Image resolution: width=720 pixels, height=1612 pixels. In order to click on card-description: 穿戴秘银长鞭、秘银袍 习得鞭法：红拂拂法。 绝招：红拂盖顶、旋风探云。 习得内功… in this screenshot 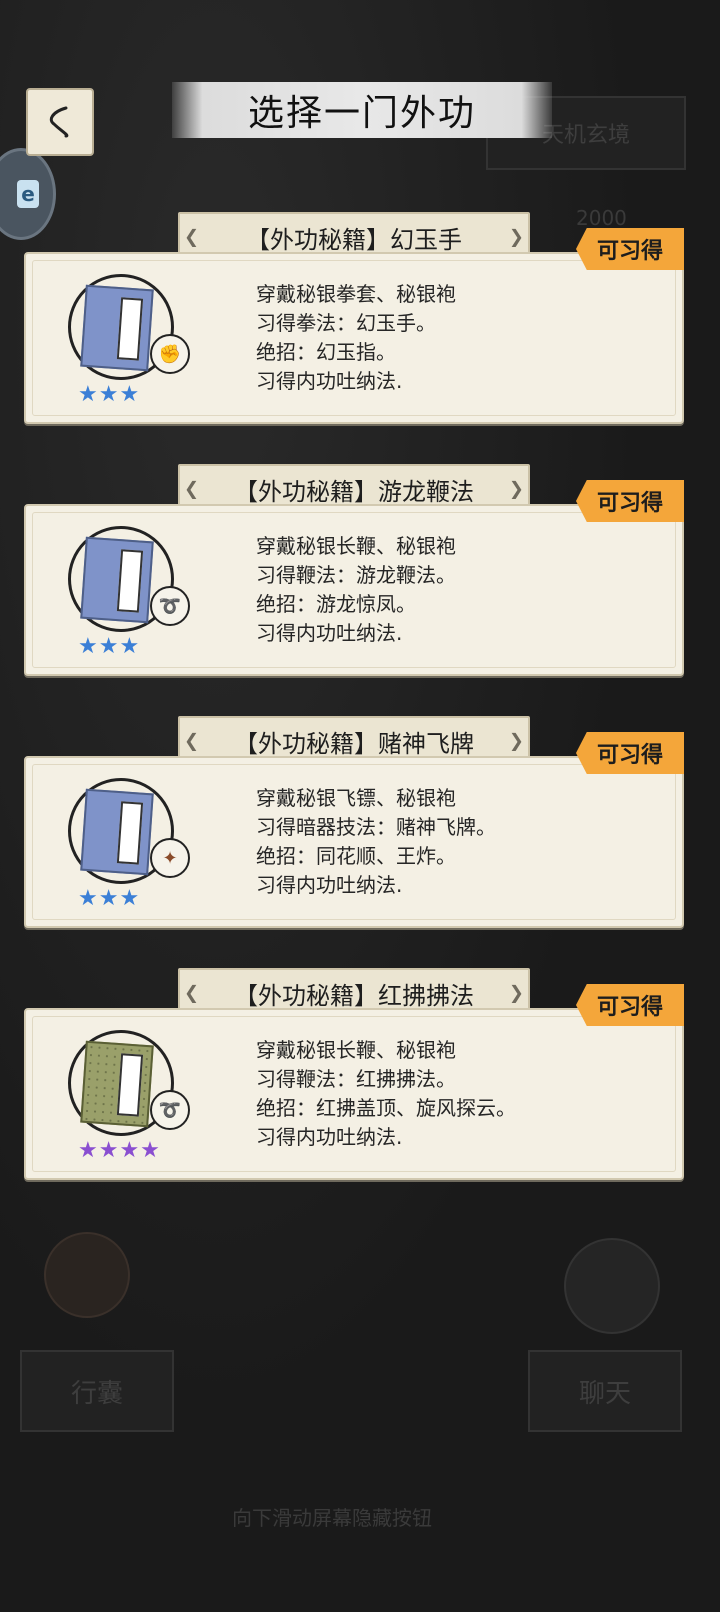, I will do `click(386, 1093)`.